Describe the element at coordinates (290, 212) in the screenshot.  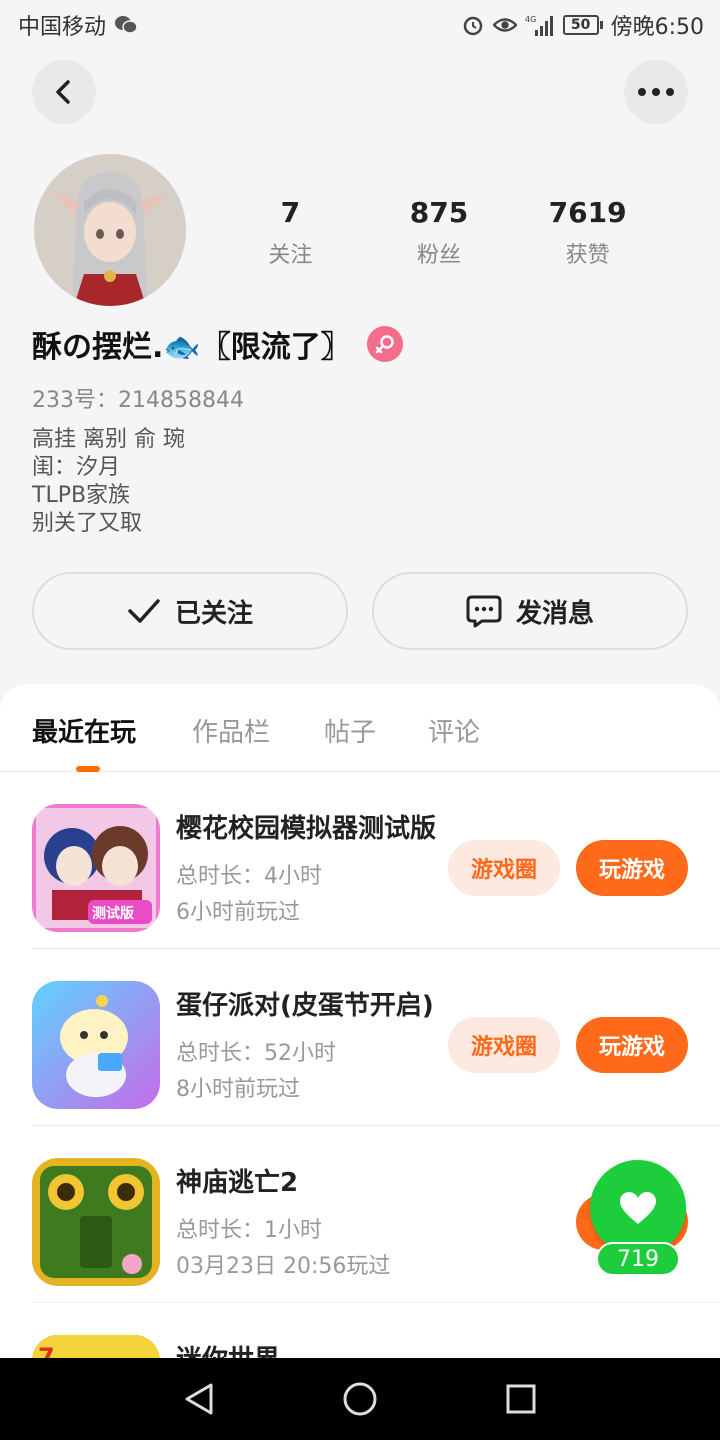
I see `following-count: 7` at that location.